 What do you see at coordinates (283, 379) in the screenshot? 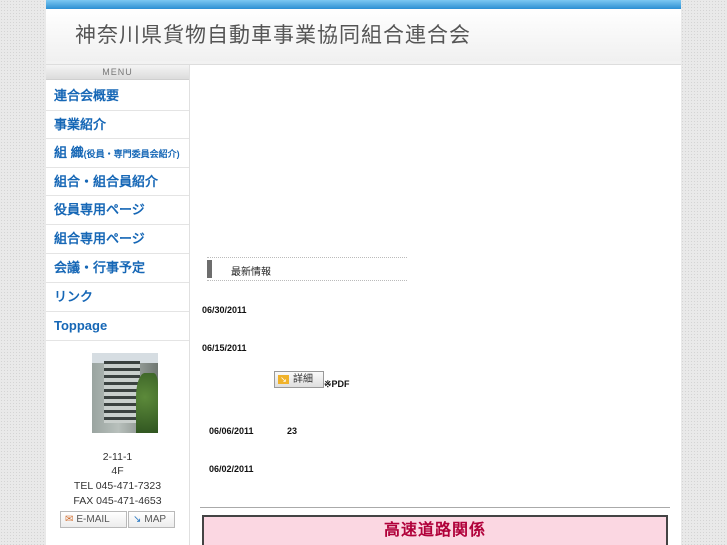
I see `arrow-icon: ↘` at bounding box center [283, 379].